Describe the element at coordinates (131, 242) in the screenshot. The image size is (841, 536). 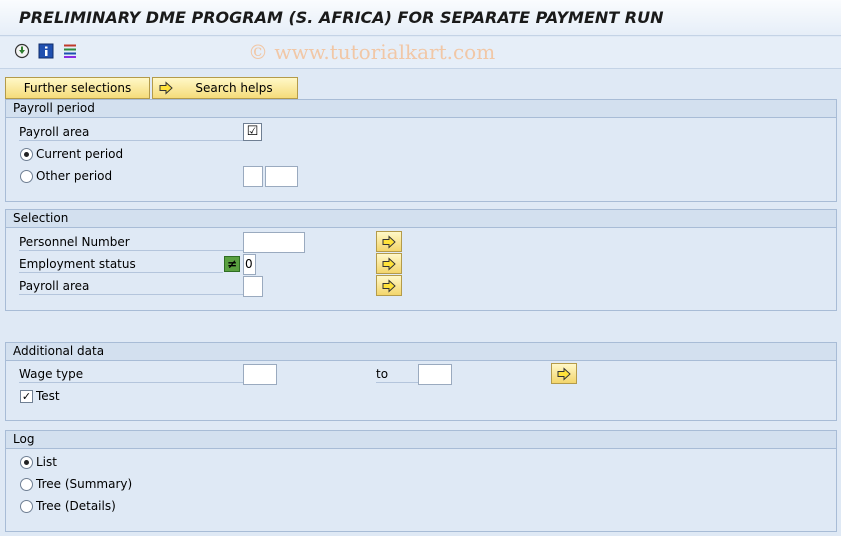
I see `personnel-number-label: Personnel Number` at that location.